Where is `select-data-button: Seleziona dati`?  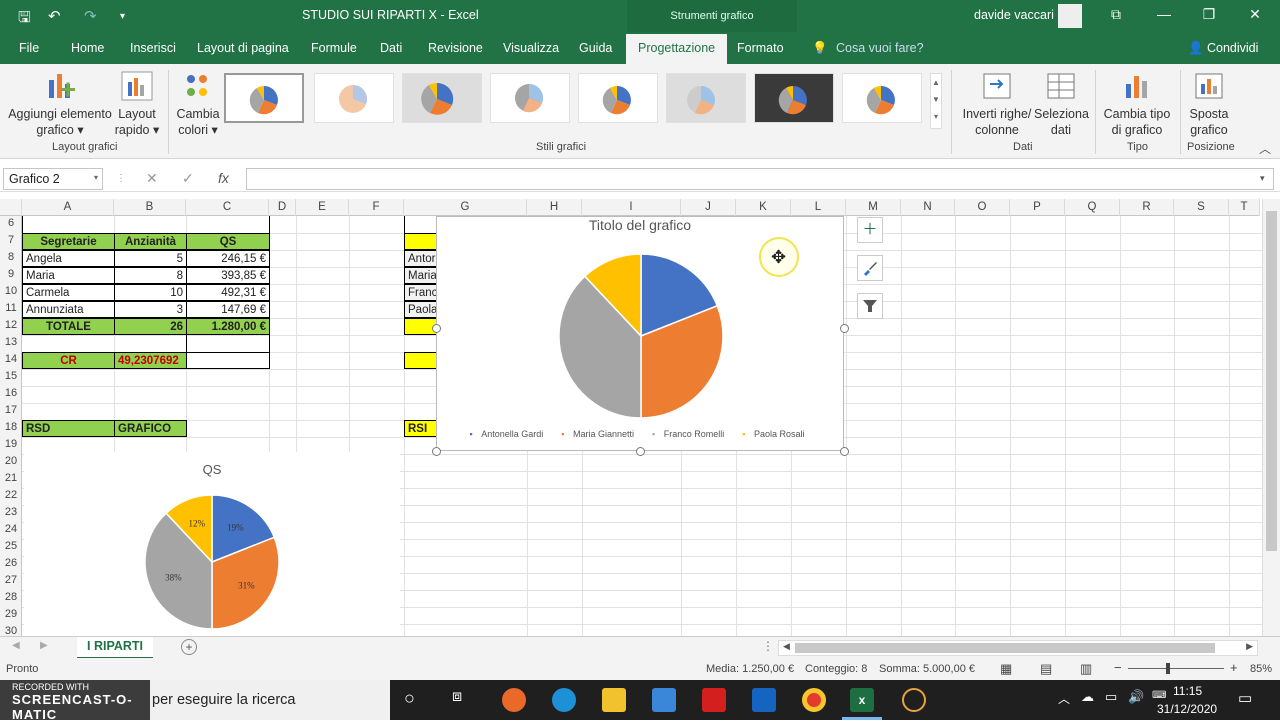
select-data-button: Seleziona dati is located at coordinates (1061, 101).